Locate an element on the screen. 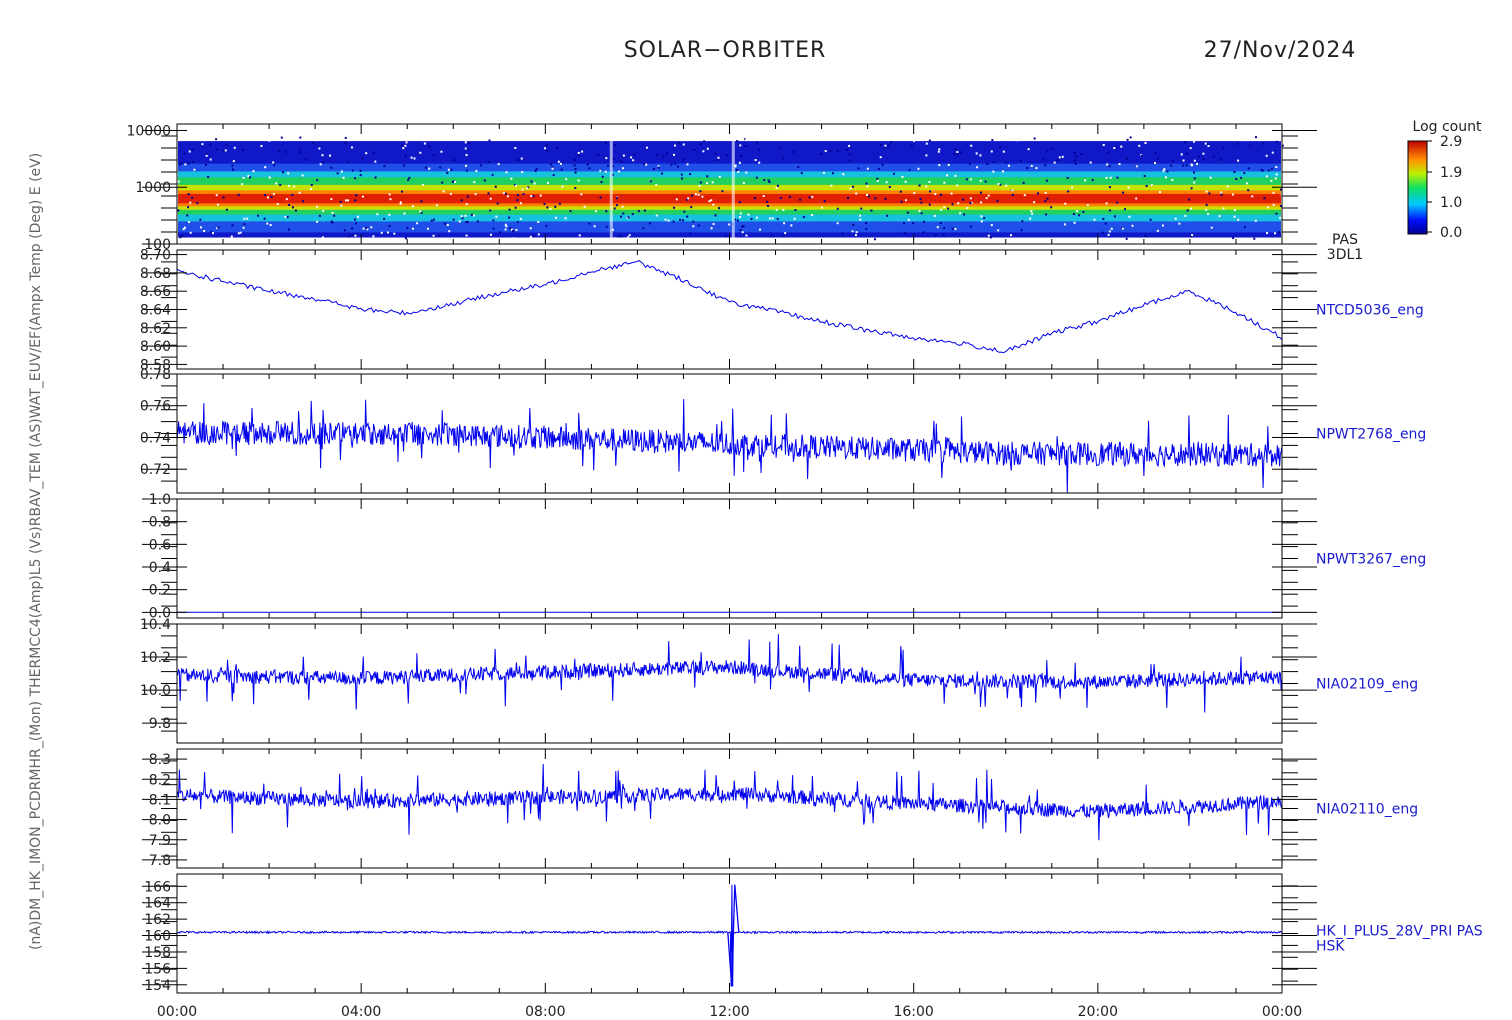 The image size is (1512, 1020). panel-side-label: NPWT2768_eng is located at coordinates (1371, 435).